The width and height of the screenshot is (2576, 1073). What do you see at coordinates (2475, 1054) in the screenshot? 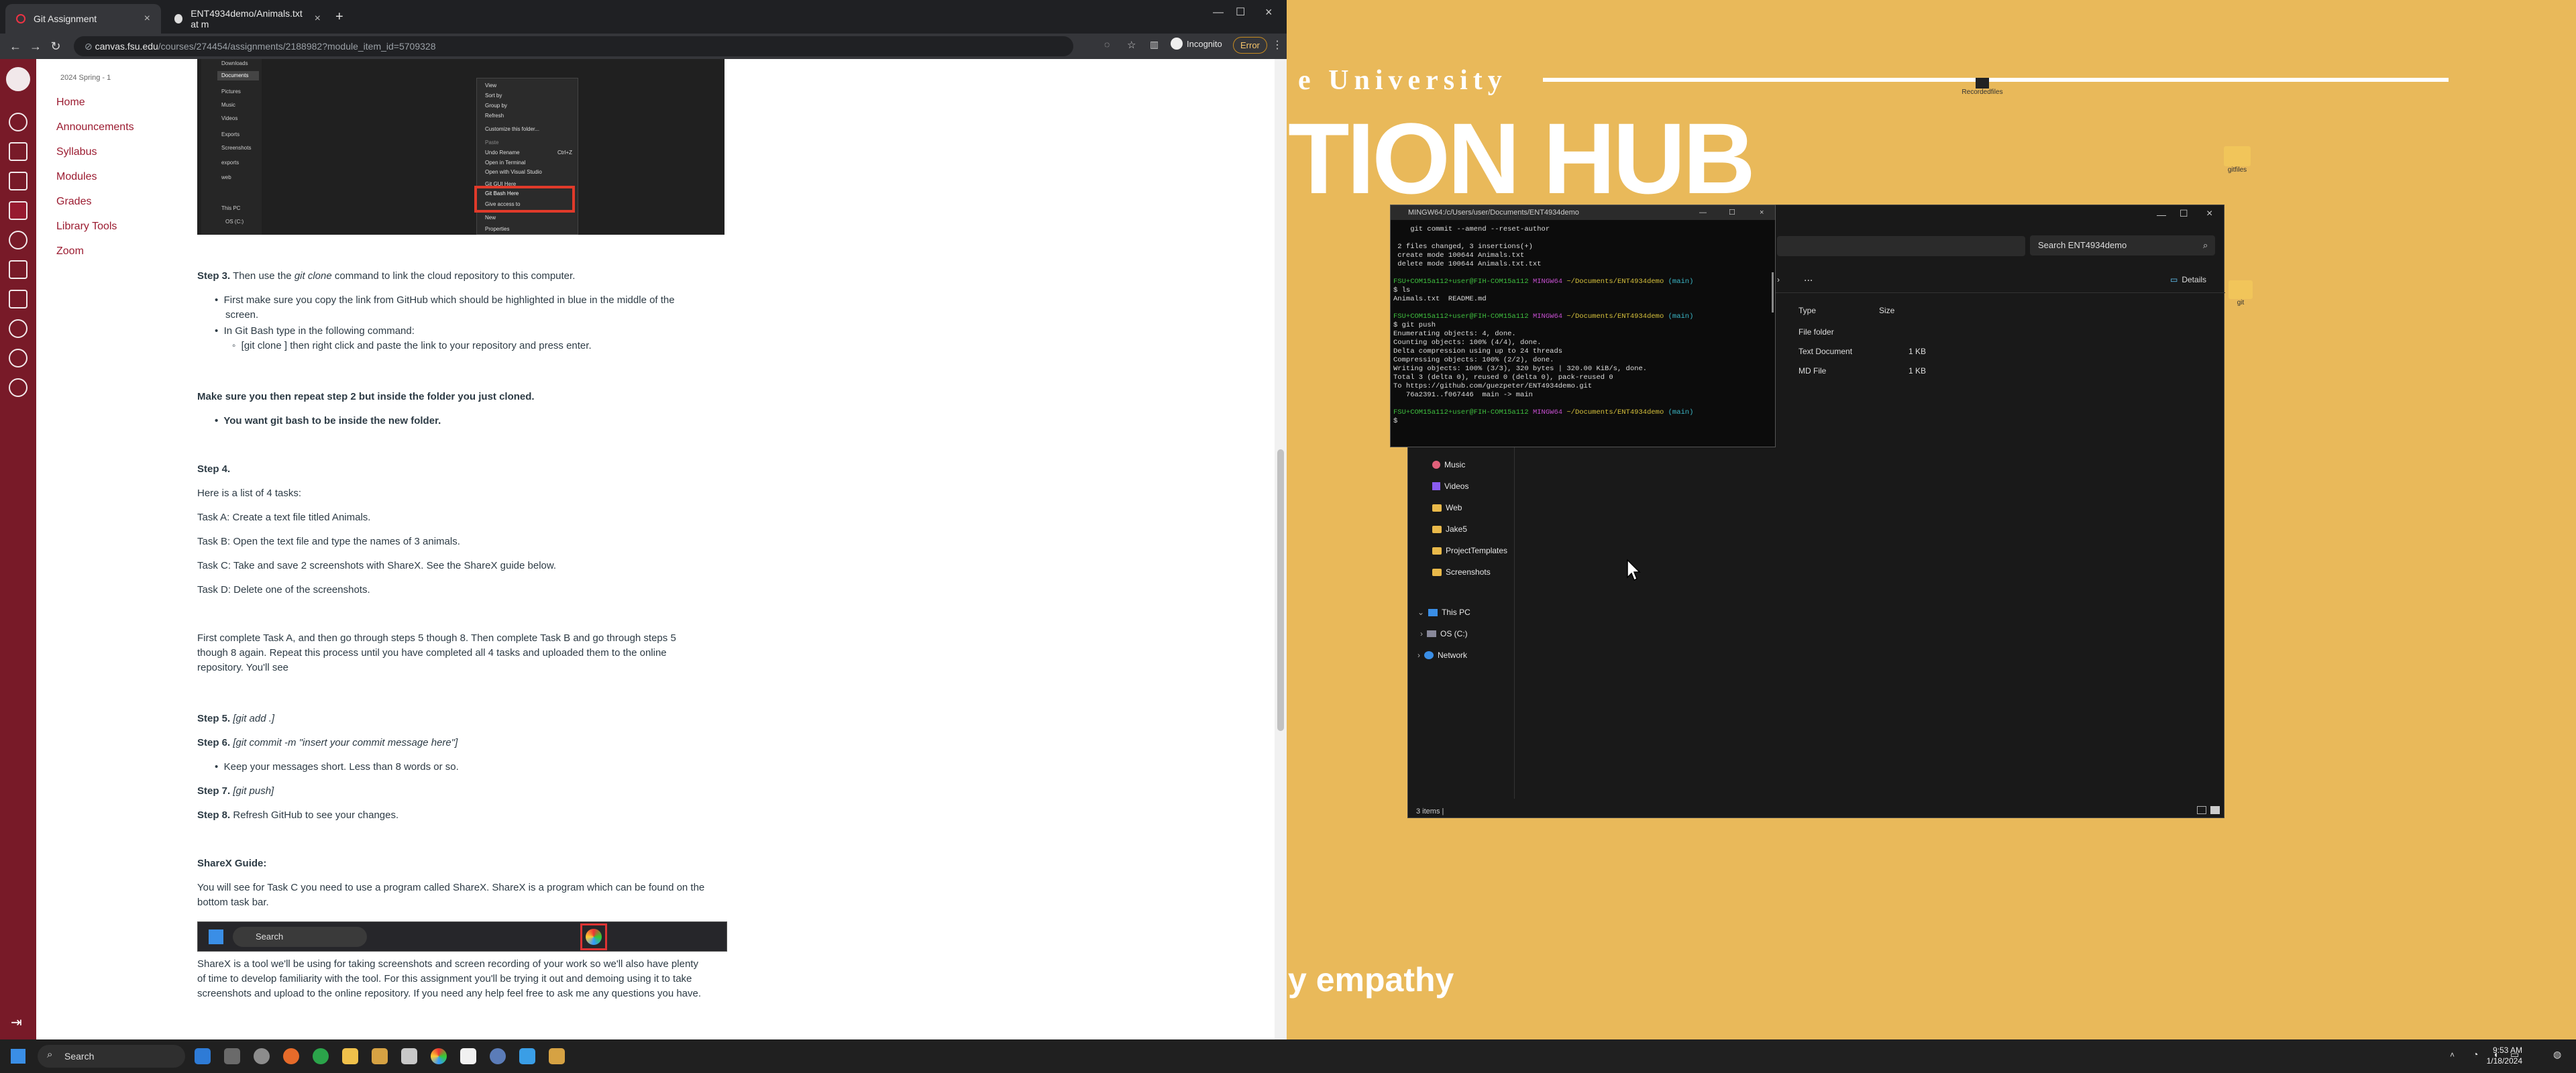
I see `wifi-icon: ◔` at bounding box center [2475, 1054].